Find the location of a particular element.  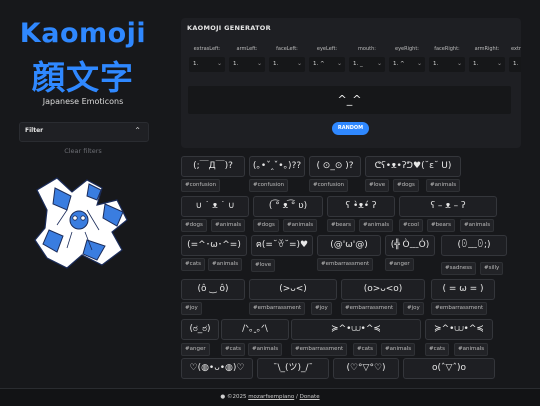

field-arm-left: armLeft: 1. ⌄ is located at coordinates (247, 59).